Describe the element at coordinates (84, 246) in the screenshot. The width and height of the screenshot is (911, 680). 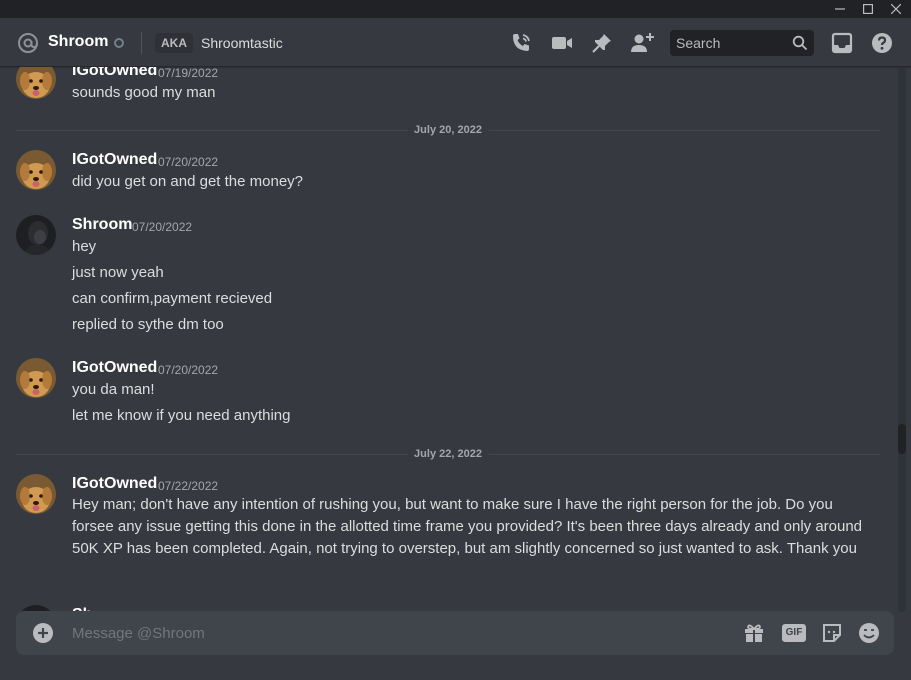
I see `message-text: hey` at that location.